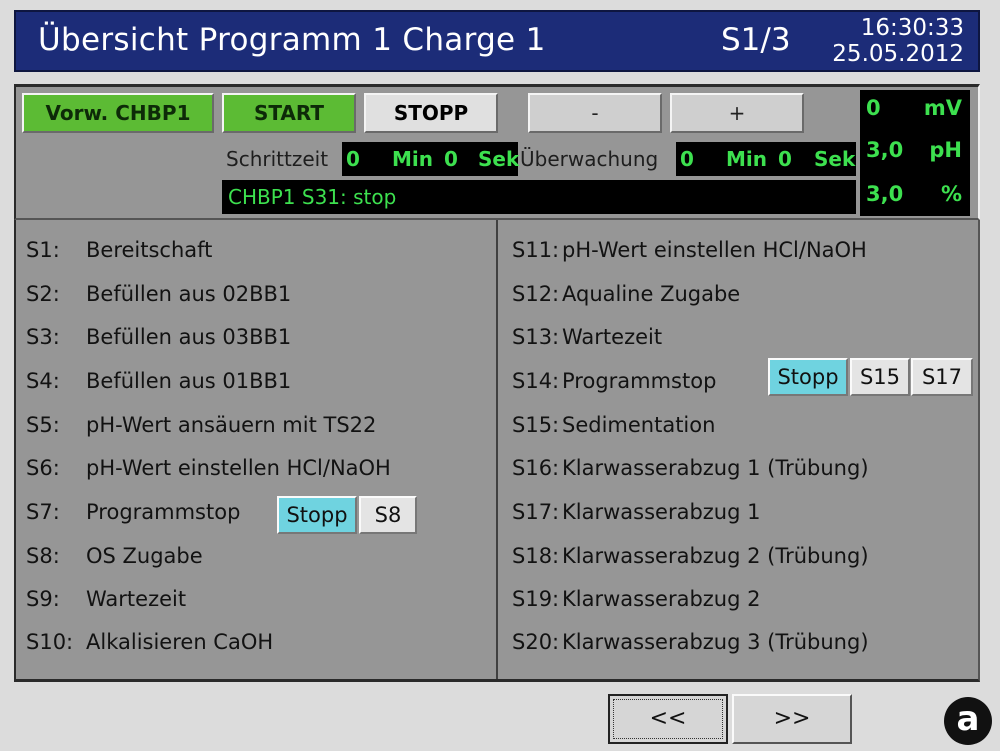 This screenshot has height=751, width=1000. What do you see at coordinates (536, 468) in the screenshot?
I see `step-code: S16:` at bounding box center [536, 468].